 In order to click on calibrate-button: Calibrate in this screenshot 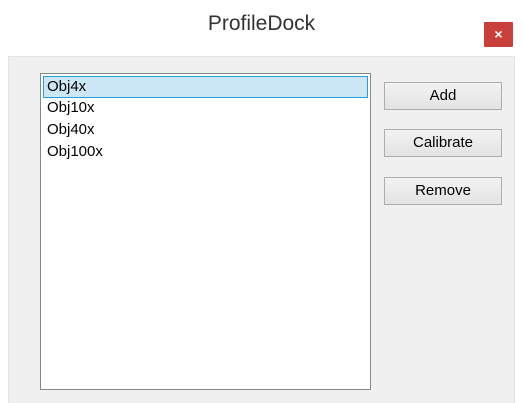, I will do `click(443, 143)`.